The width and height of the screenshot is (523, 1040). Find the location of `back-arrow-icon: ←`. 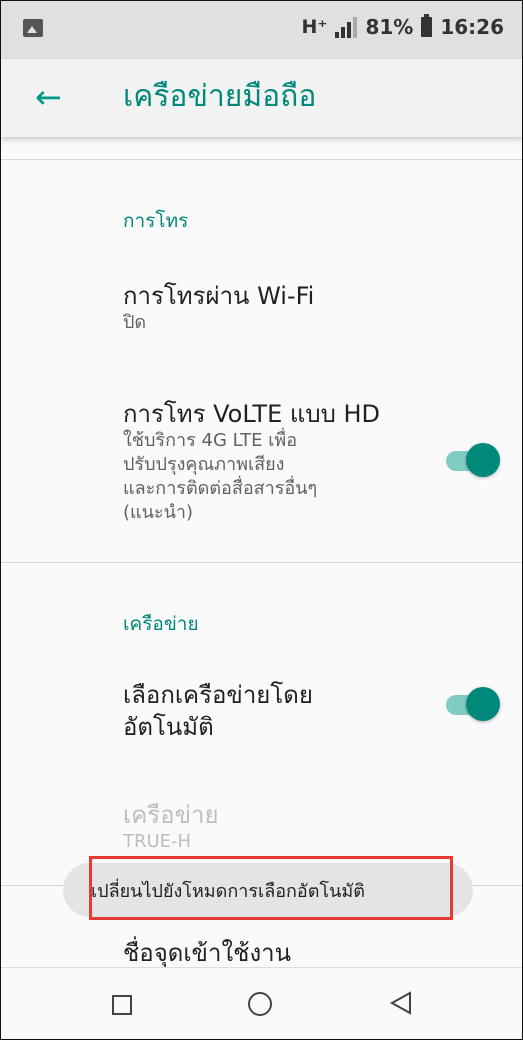

back-arrow-icon: ← is located at coordinates (48, 97).